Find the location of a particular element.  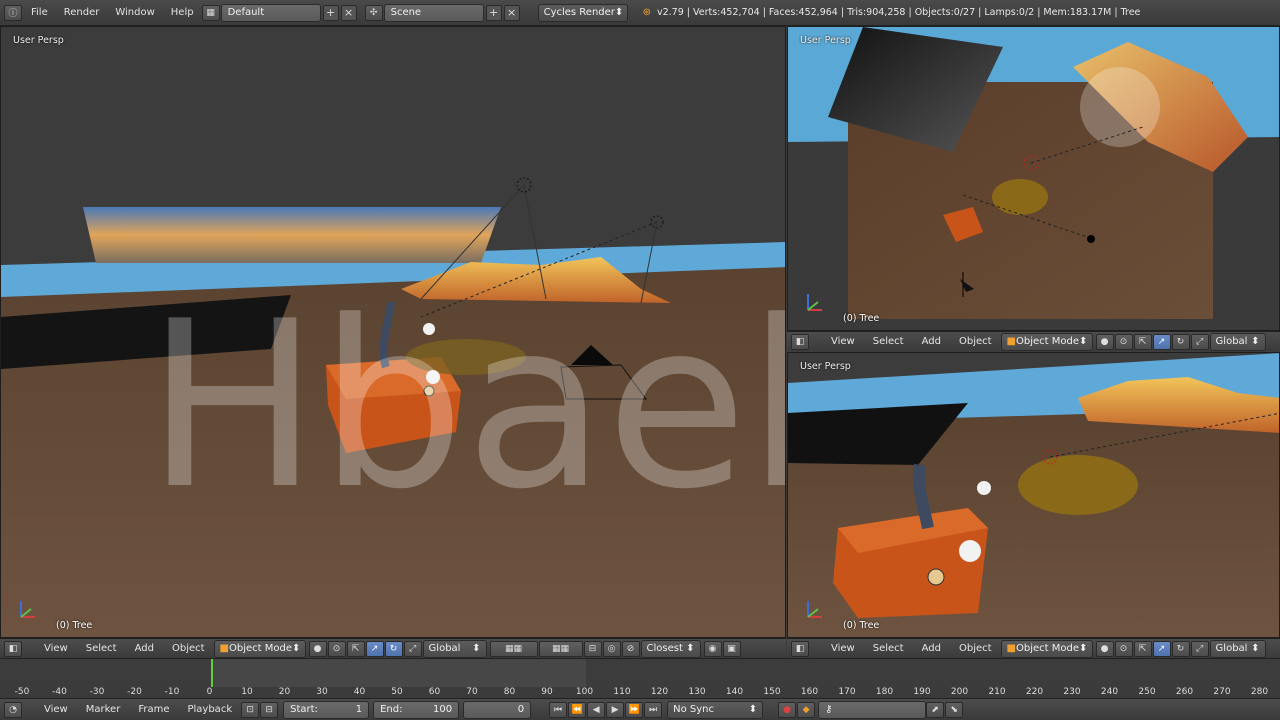

play-icon: ▶ is located at coordinates (615, 709).